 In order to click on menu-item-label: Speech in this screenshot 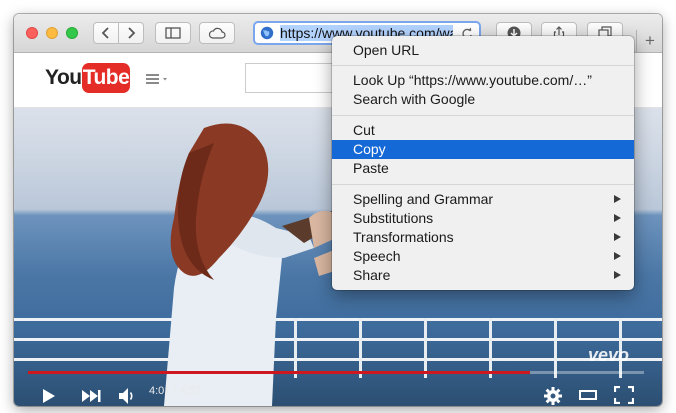, I will do `click(377, 256)`.